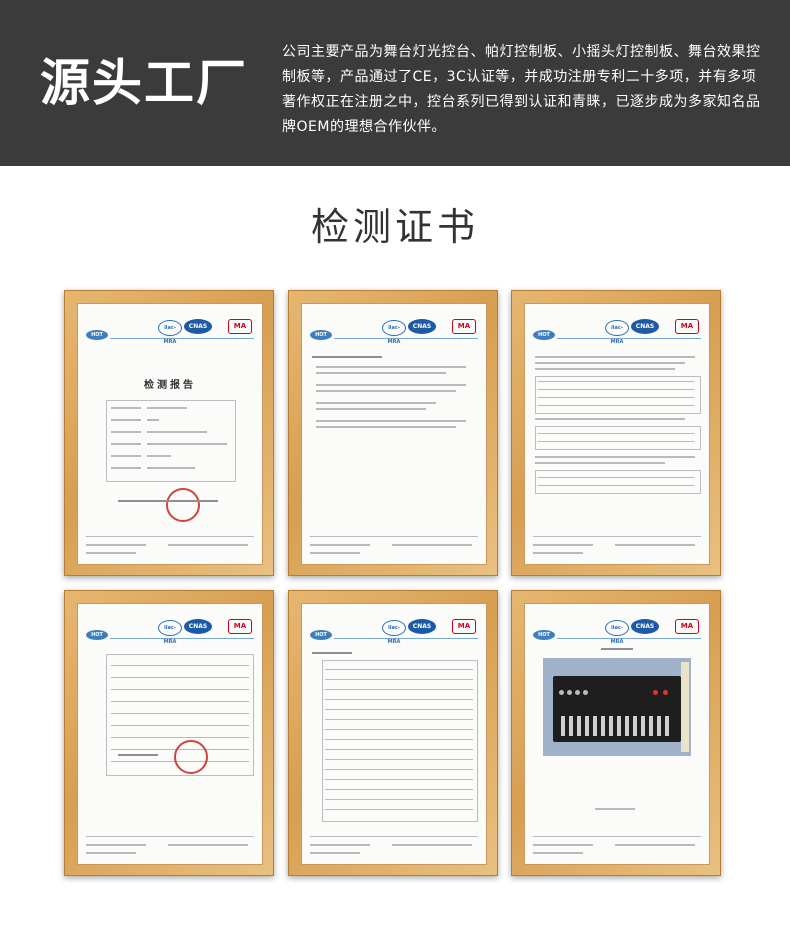  I want to click on section-title: 检测证书, so click(394, 227).